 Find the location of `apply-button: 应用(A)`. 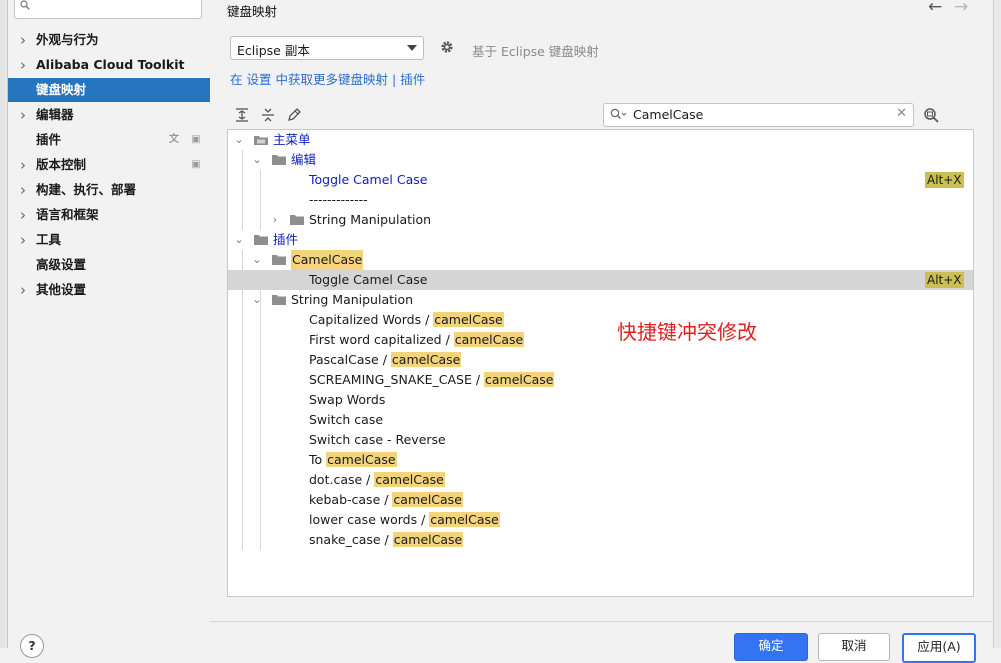

apply-button: 应用(A) is located at coordinates (939, 648).